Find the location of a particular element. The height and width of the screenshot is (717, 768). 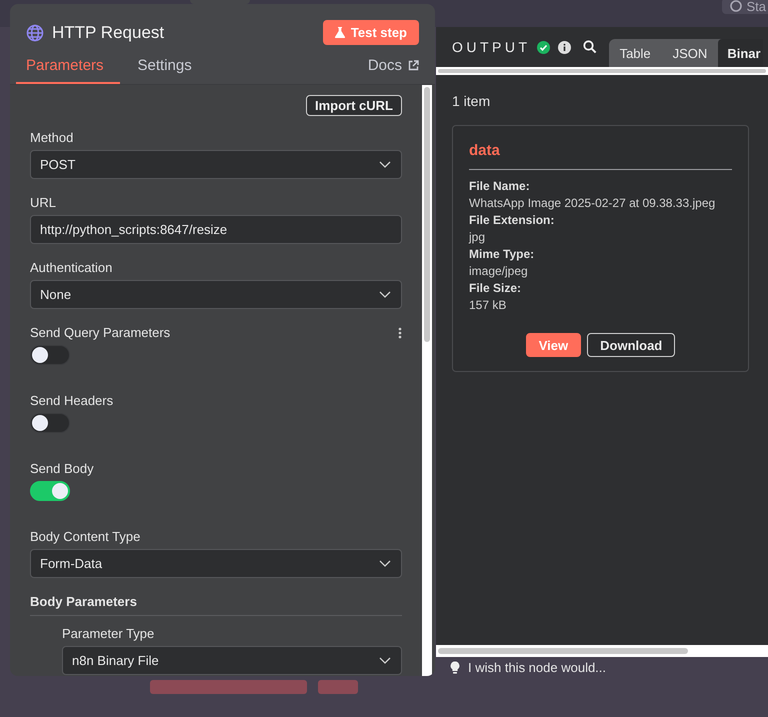

field-label: Send Query Parameters is located at coordinates (100, 332).